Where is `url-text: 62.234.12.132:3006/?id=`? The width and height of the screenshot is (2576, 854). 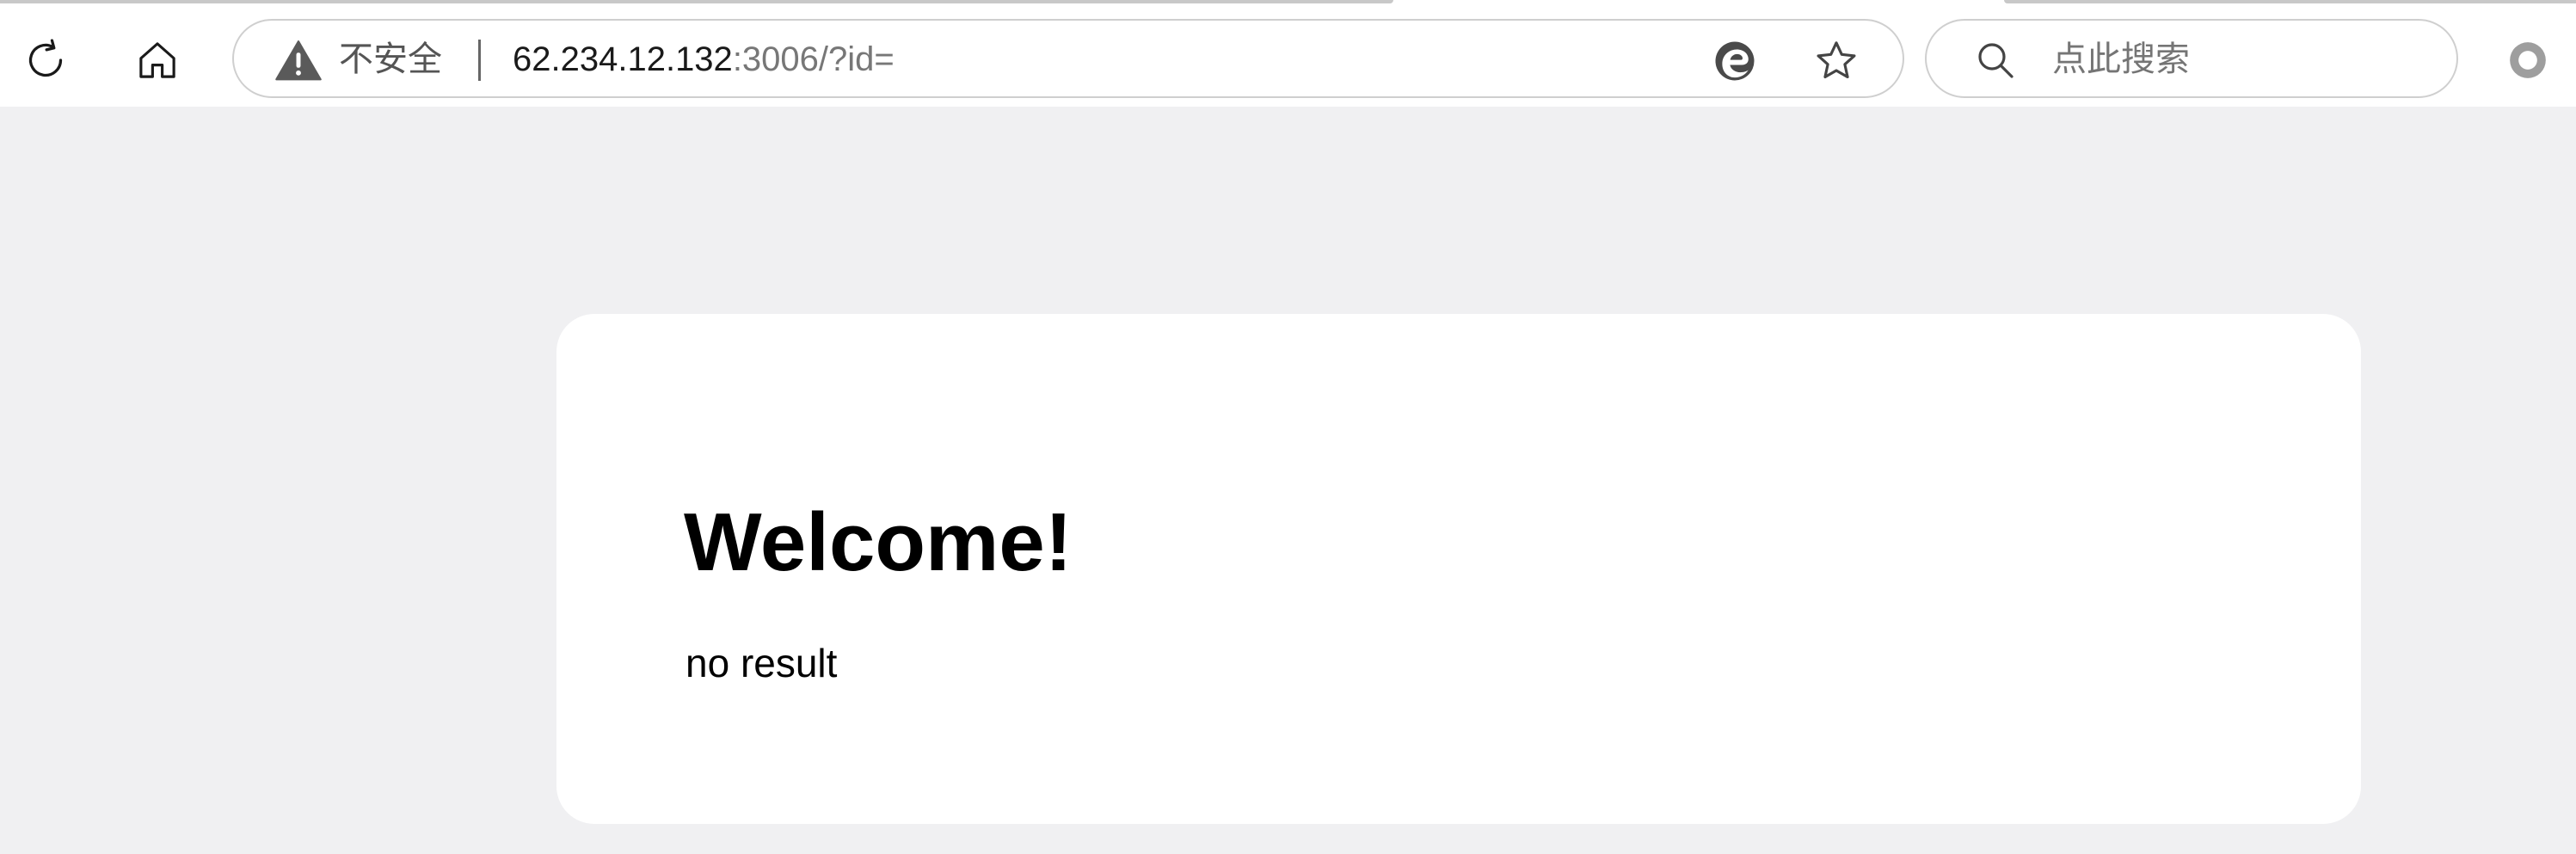 url-text: 62.234.12.132:3006/?id= is located at coordinates (704, 60).